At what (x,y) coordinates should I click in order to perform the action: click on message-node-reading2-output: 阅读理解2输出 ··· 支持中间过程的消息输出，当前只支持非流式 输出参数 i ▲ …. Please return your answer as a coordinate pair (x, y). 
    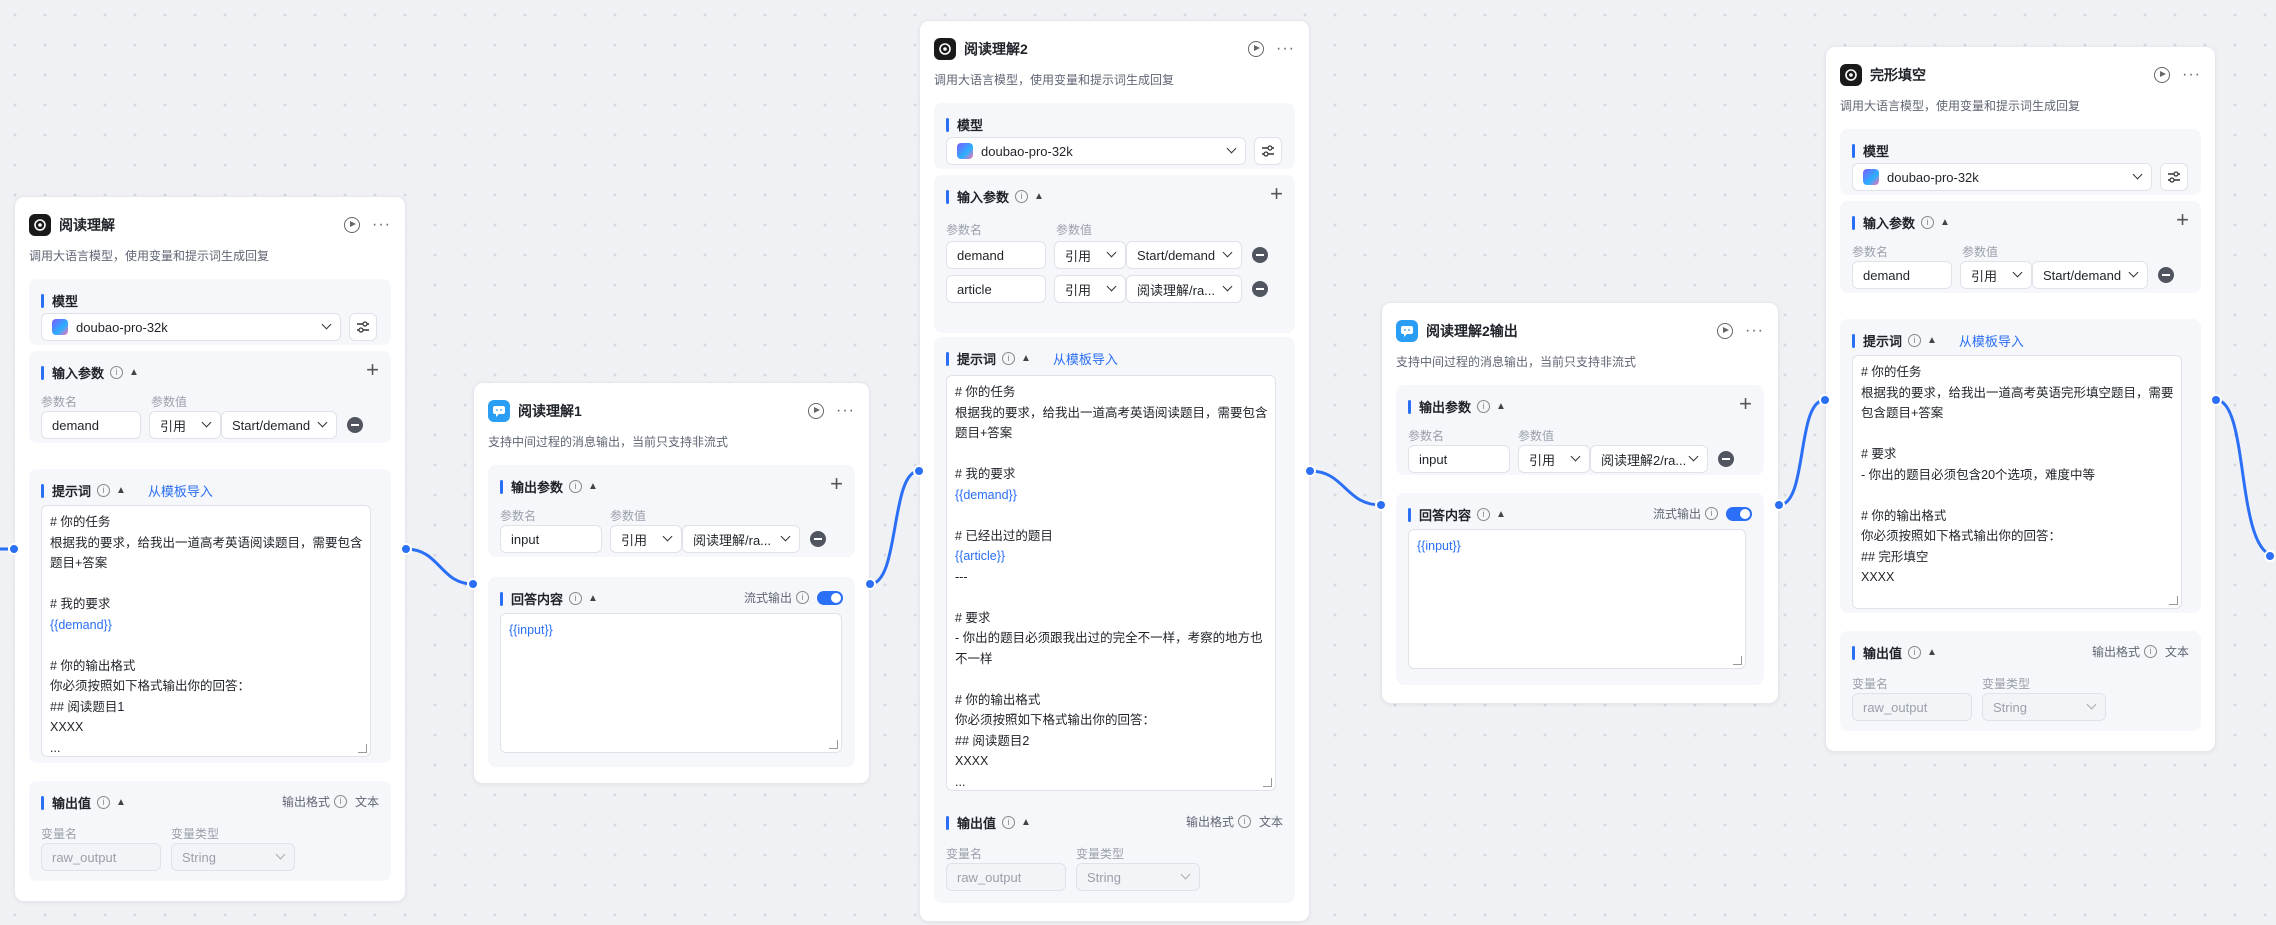
    Looking at the image, I should click on (1580, 503).